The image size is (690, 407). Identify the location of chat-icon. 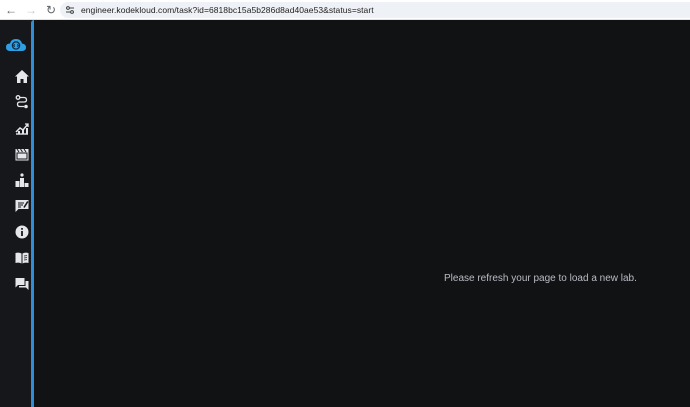
(22, 284).